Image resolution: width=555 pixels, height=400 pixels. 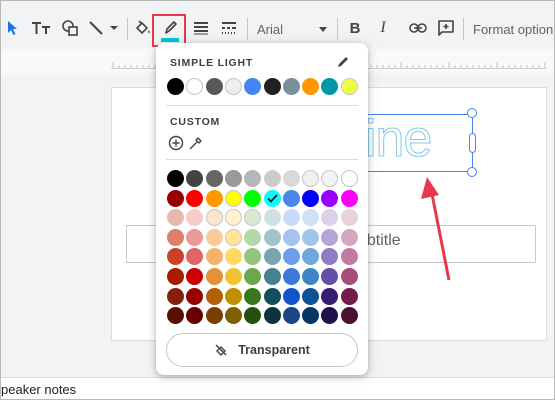 I want to click on title-textbox, so click(x=417, y=143).